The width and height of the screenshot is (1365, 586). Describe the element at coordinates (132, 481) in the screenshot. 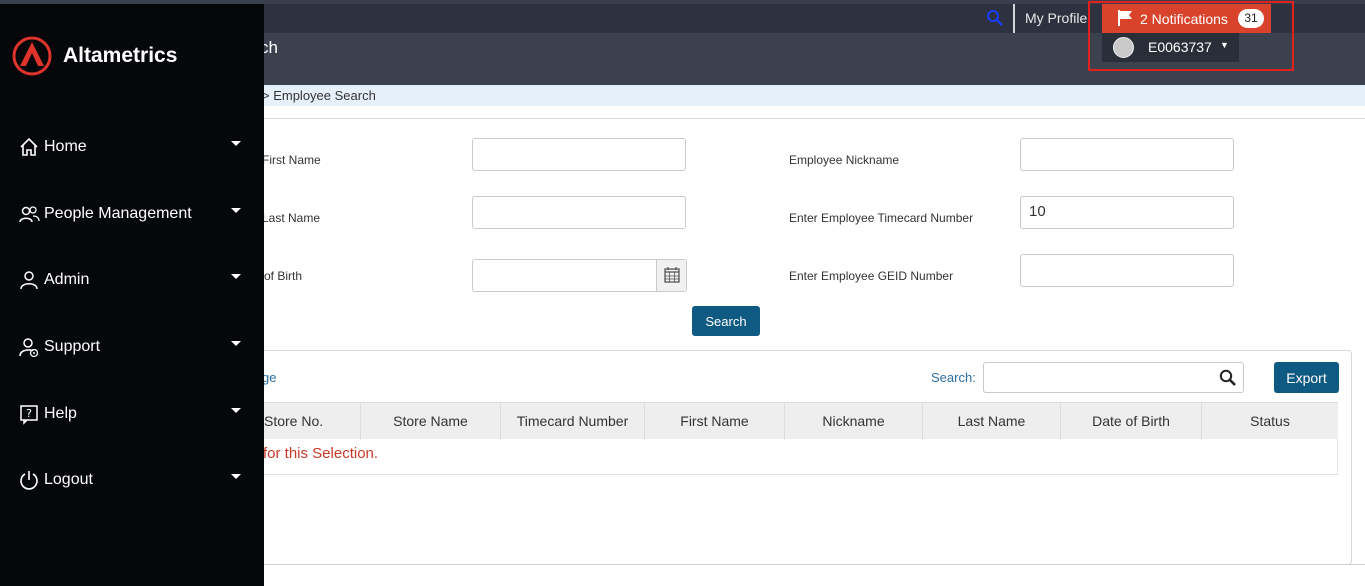

I see `sidebar-item-logout: Logout` at that location.